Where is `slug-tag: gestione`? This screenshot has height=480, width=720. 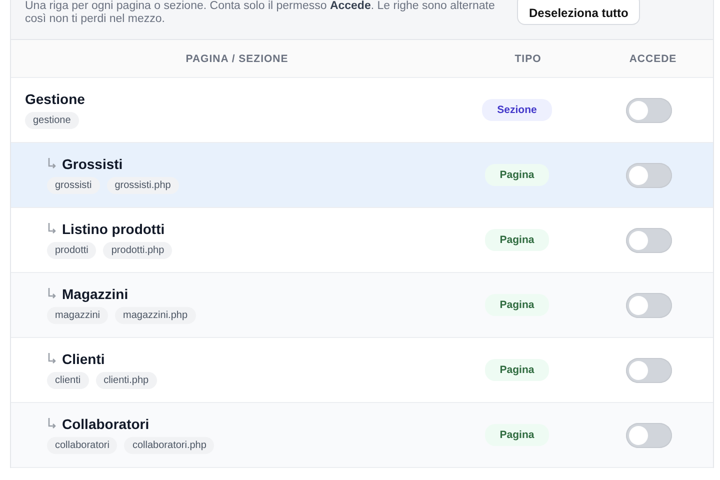
slug-tag: gestione is located at coordinates (52, 120).